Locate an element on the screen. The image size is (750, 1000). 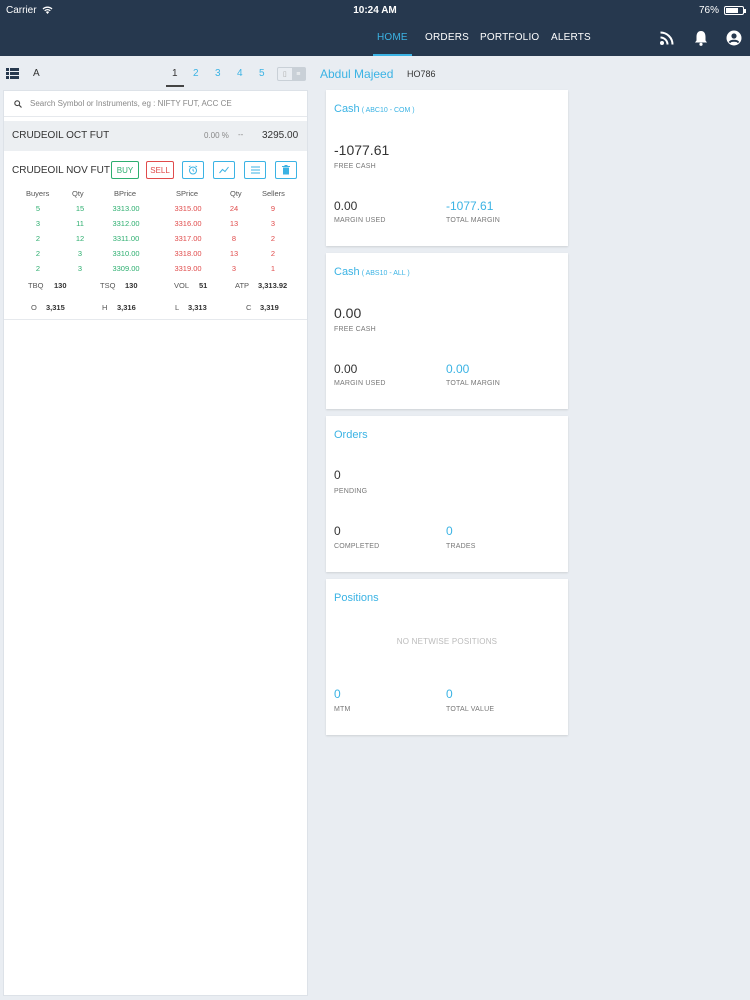
details-button is located at coordinates (255, 170).